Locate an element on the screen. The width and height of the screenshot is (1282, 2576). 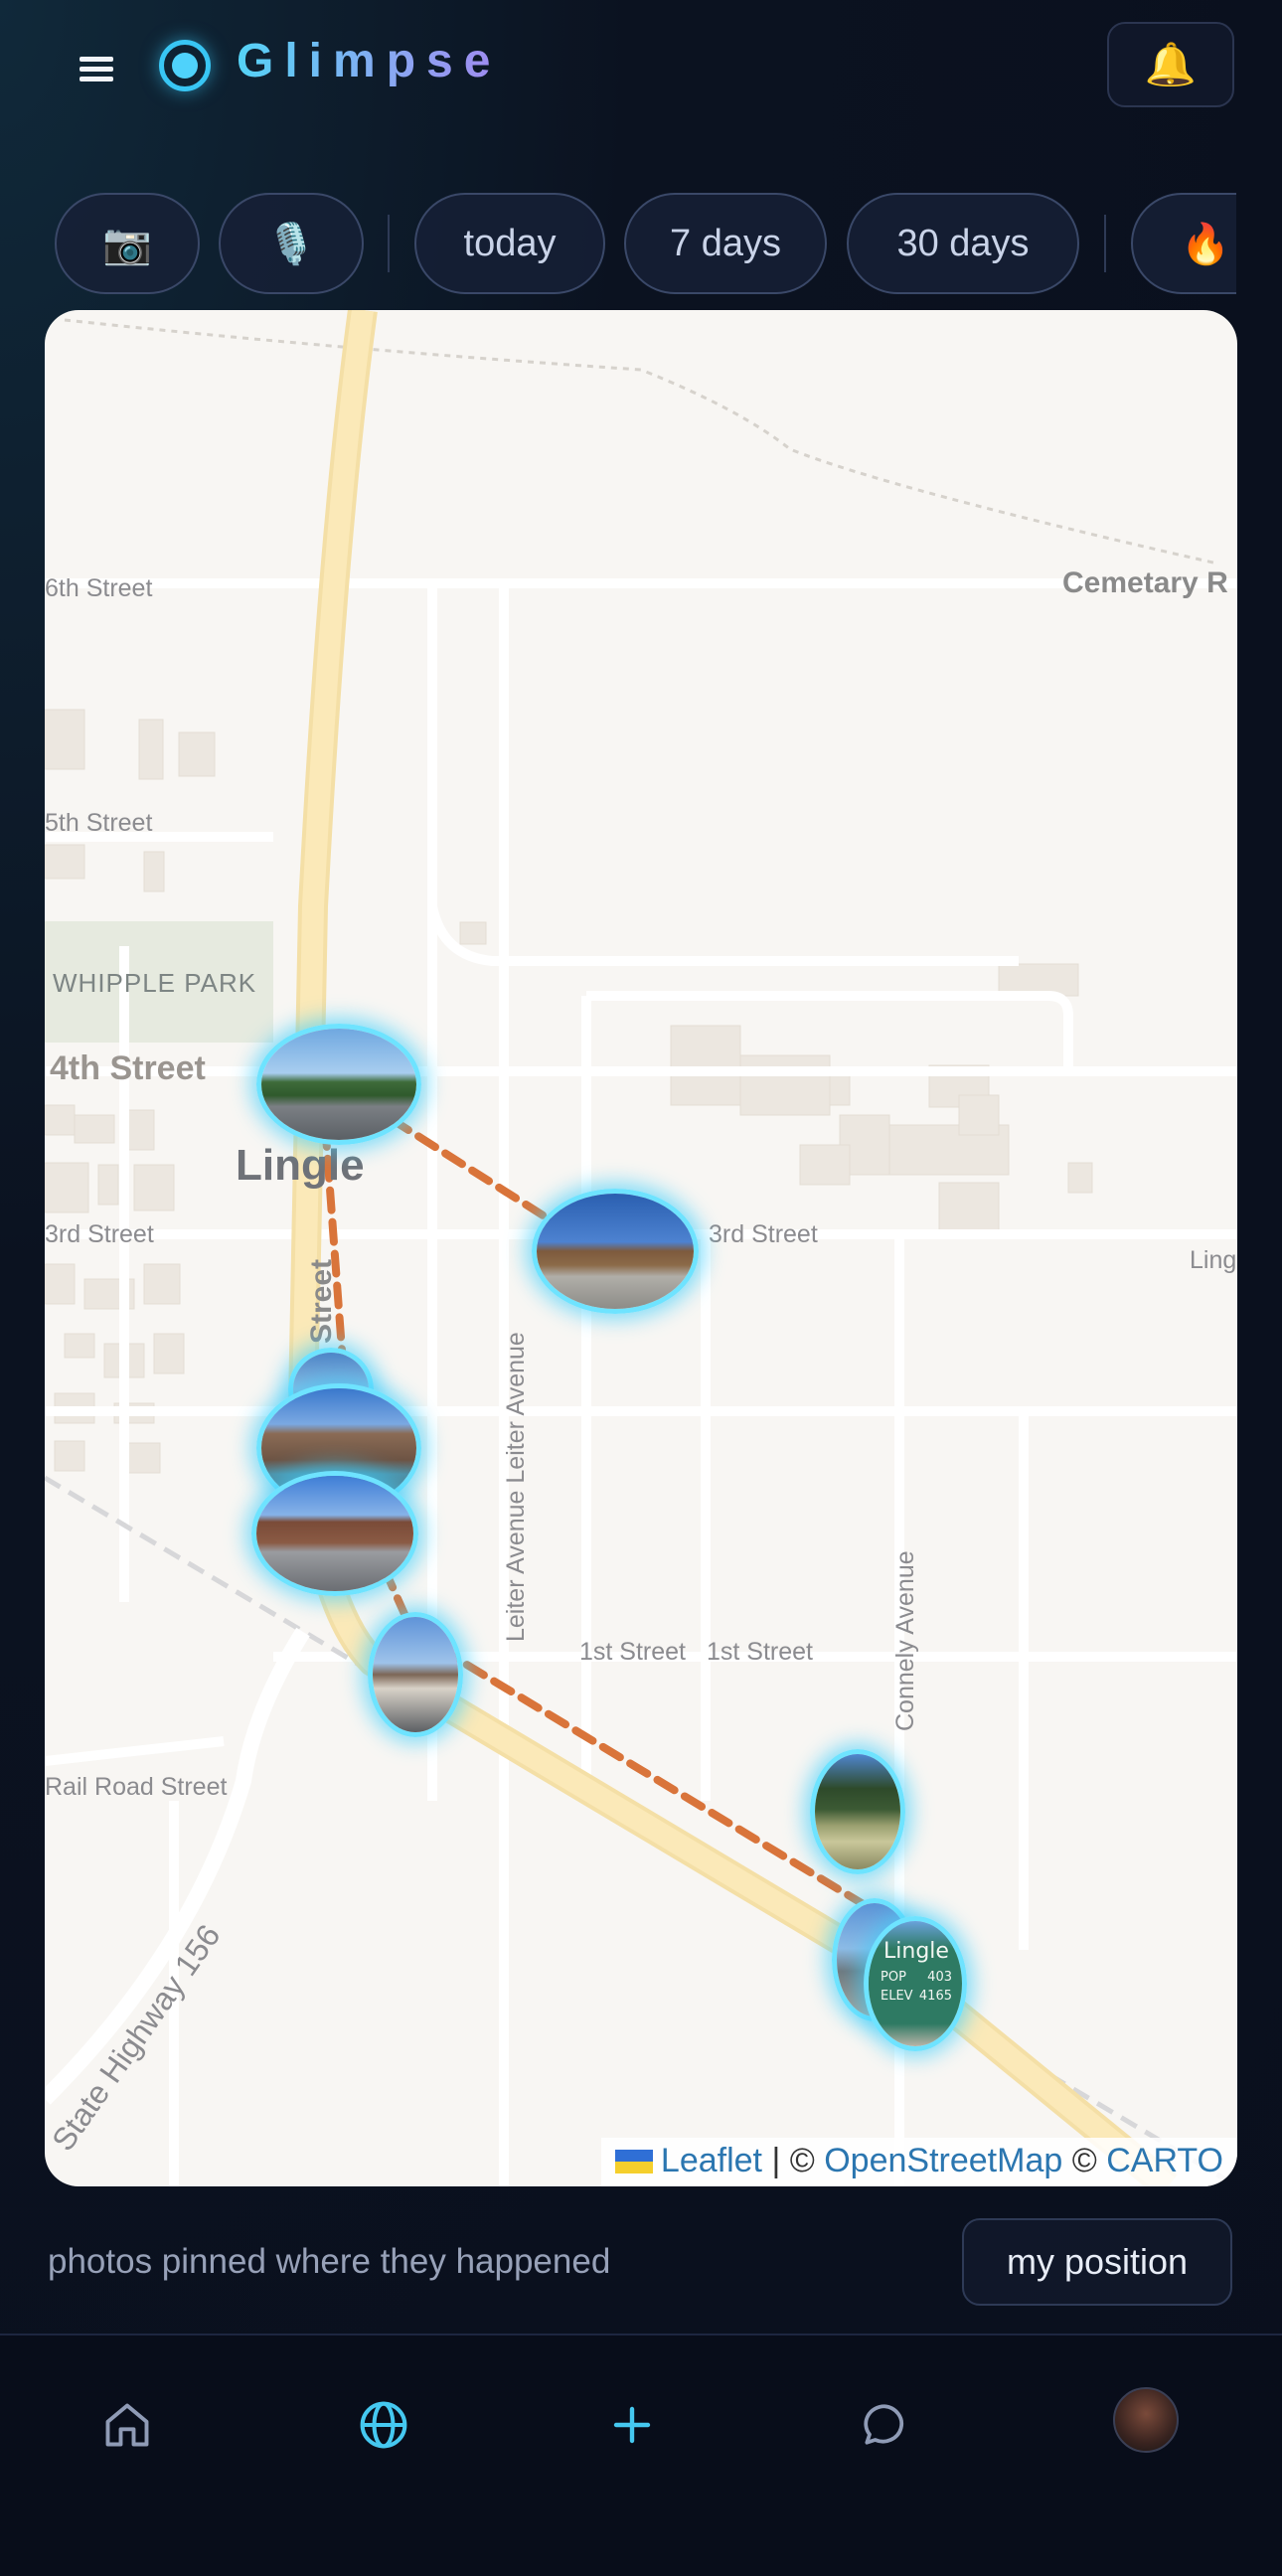
camera-icon: 📷 is located at coordinates (127, 244).